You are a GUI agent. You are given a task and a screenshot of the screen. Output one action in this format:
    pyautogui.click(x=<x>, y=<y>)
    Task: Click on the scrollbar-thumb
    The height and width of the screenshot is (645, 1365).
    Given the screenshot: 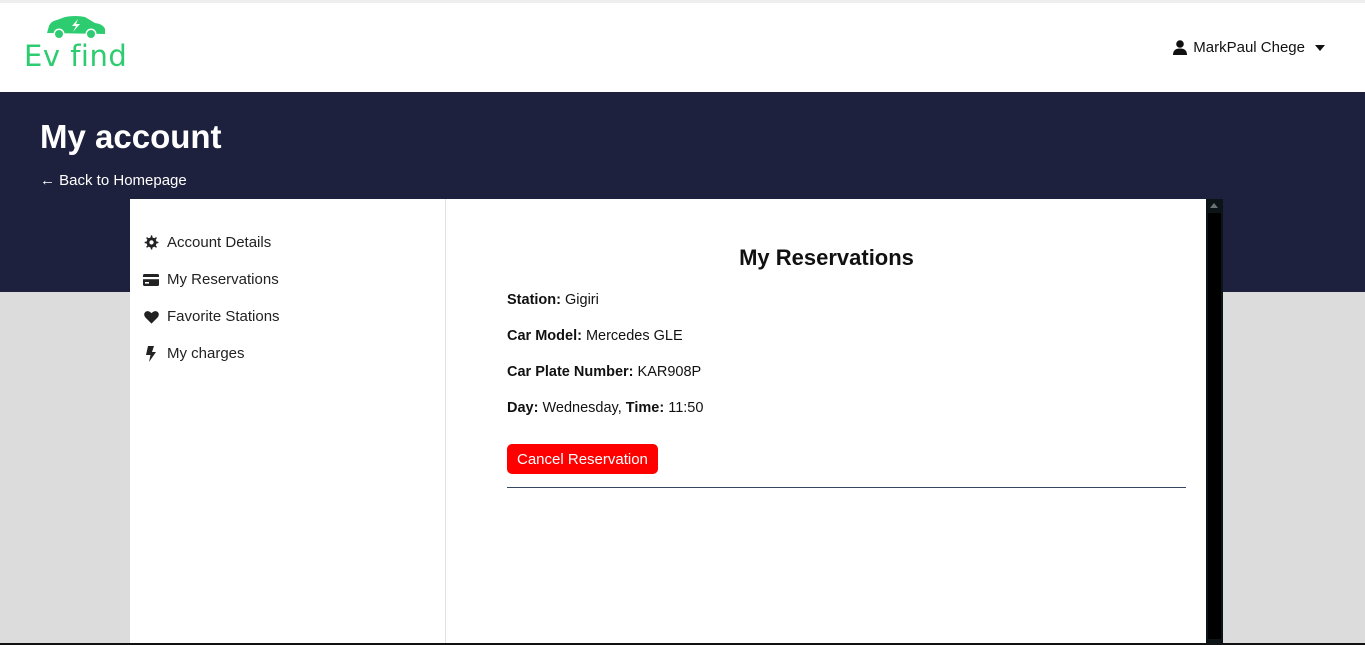 What is the action you would take?
    pyautogui.click(x=1214, y=426)
    